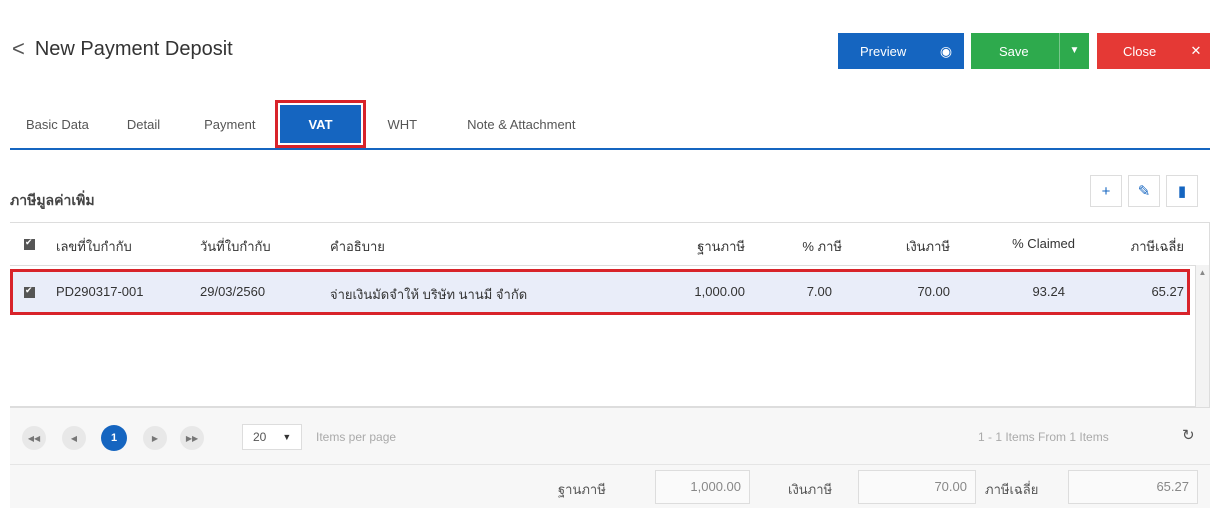  Describe the element at coordinates (1014, 51) in the screenshot. I see `save-button-label: Save` at that location.